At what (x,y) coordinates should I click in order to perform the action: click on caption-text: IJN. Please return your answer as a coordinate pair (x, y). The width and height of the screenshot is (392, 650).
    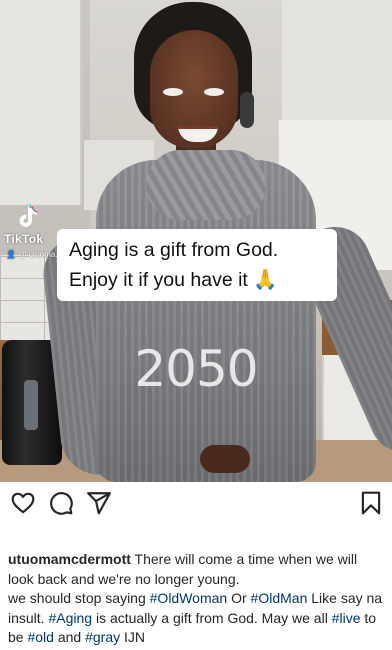
    Looking at the image, I should click on (132, 637).